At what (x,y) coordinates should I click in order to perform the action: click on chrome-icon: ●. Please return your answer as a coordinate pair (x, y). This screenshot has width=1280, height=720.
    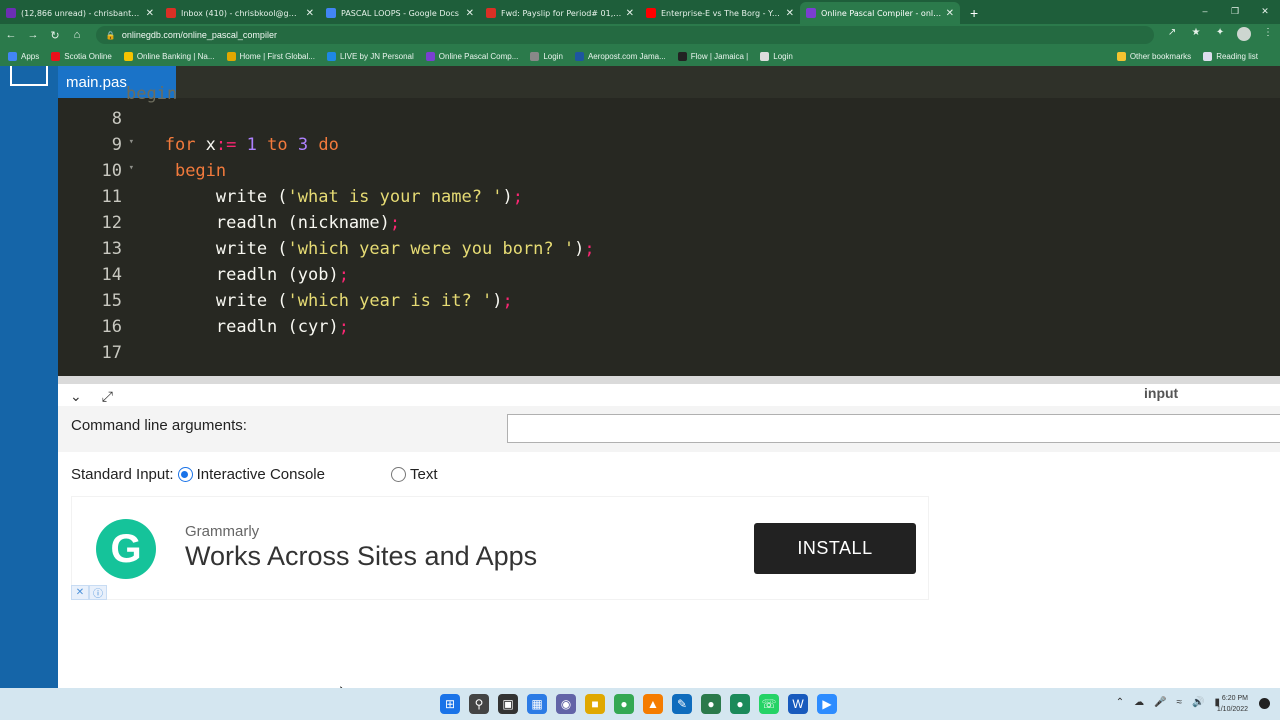
    Looking at the image, I should click on (624, 704).